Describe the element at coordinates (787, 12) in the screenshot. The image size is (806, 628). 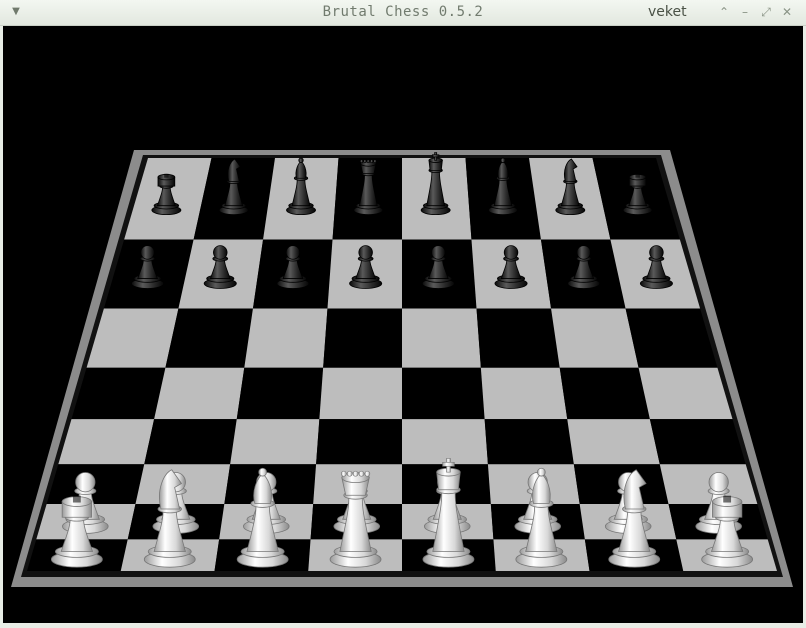
I see `close-icon: ✕` at that location.